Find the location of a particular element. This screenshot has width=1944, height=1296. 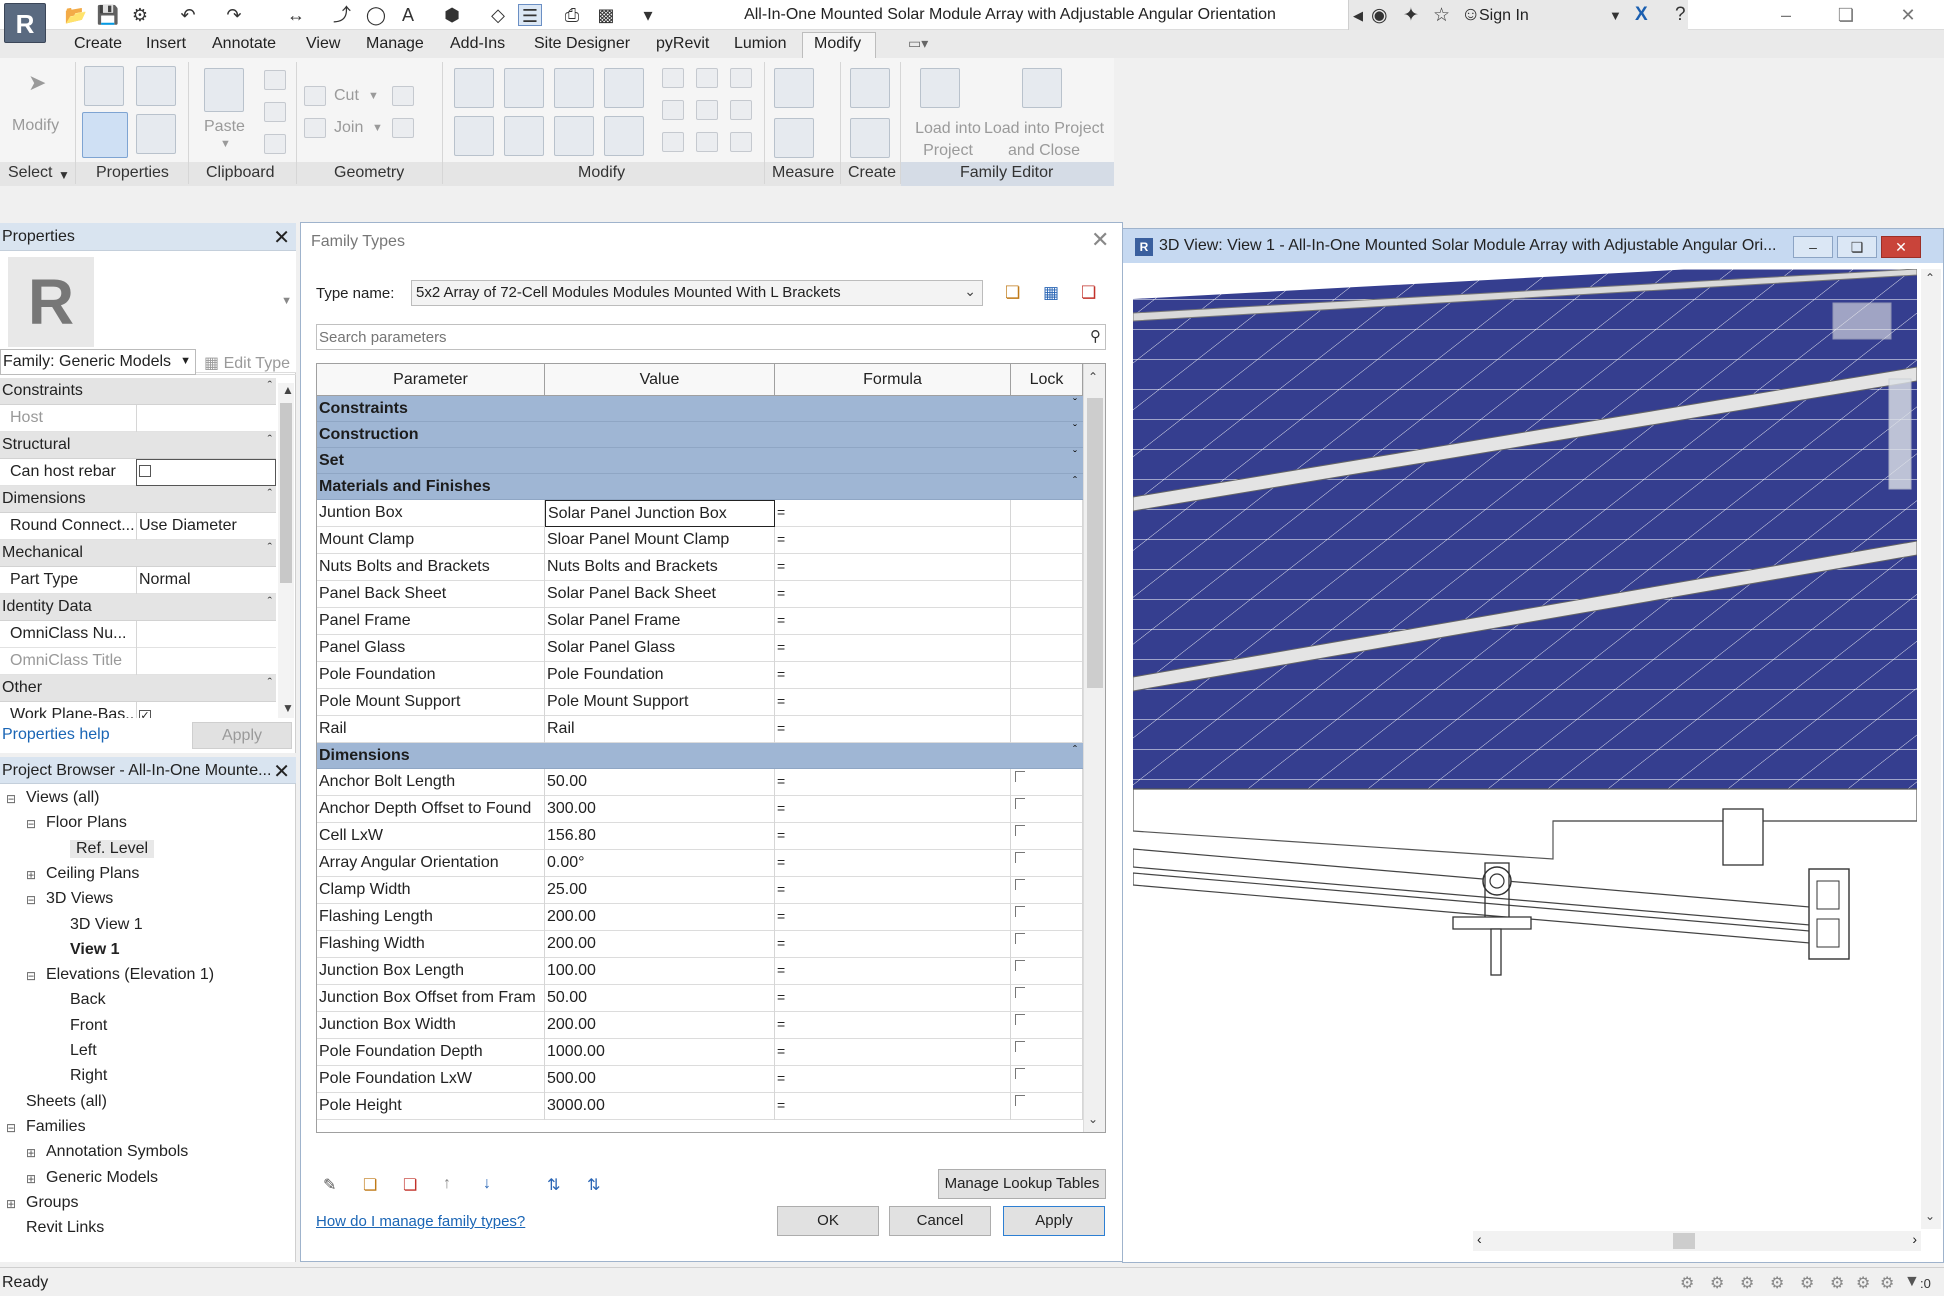

tree-item: Families is located at coordinates (56, 1127).